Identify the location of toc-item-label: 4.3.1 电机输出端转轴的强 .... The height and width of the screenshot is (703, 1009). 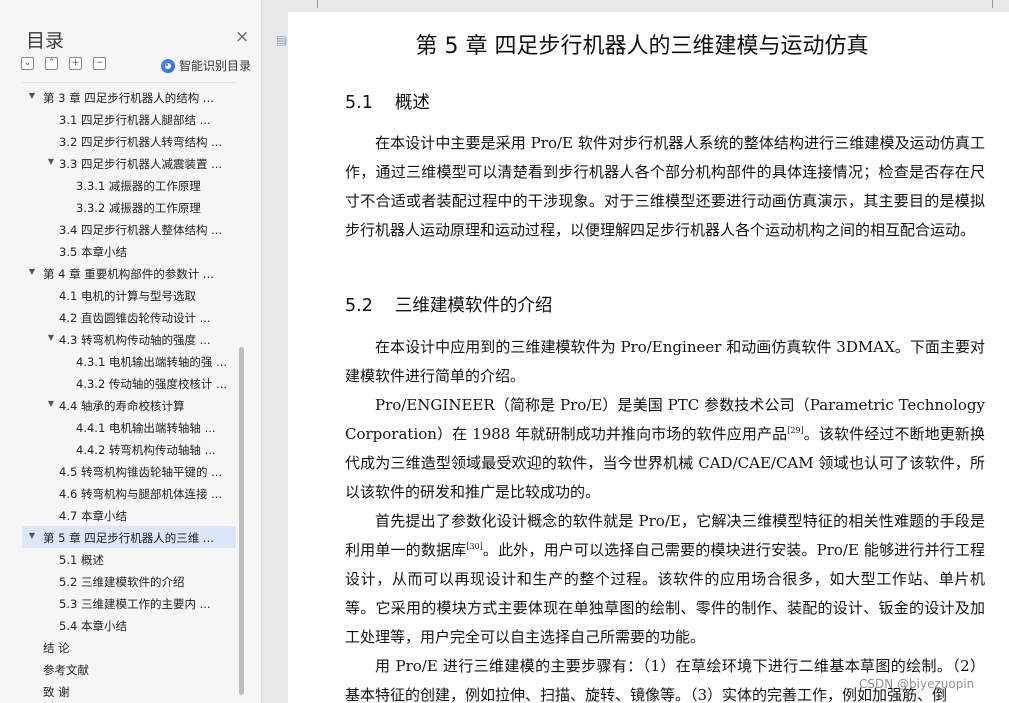
(152, 362).